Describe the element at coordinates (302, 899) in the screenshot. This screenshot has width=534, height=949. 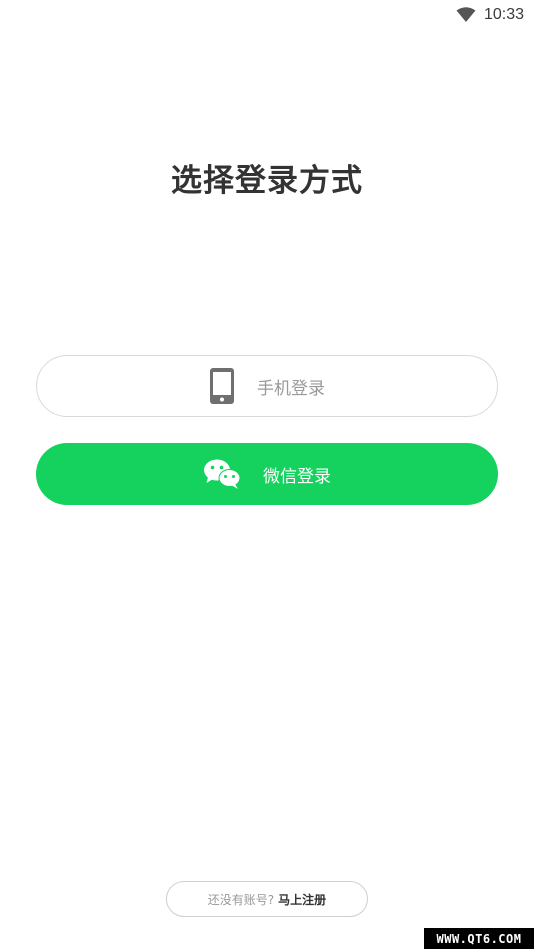
I see `register-link: 马上注册` at that location.